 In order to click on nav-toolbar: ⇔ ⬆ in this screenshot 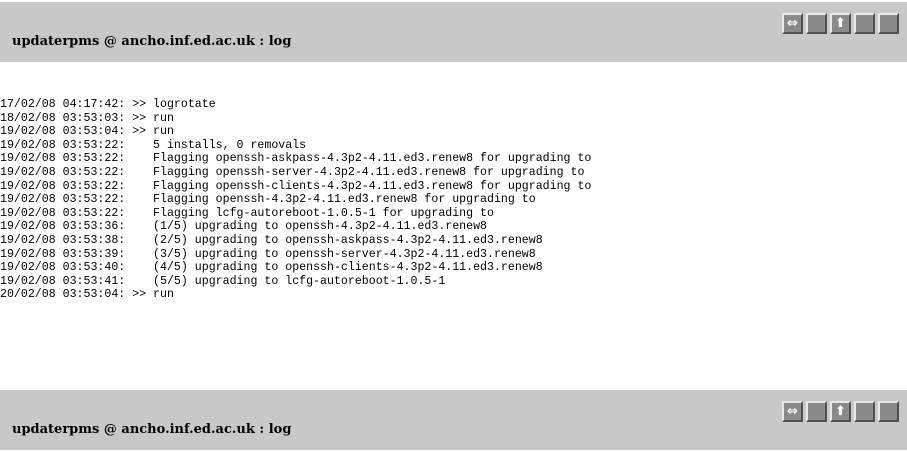, I will do `click(840, 23)`.